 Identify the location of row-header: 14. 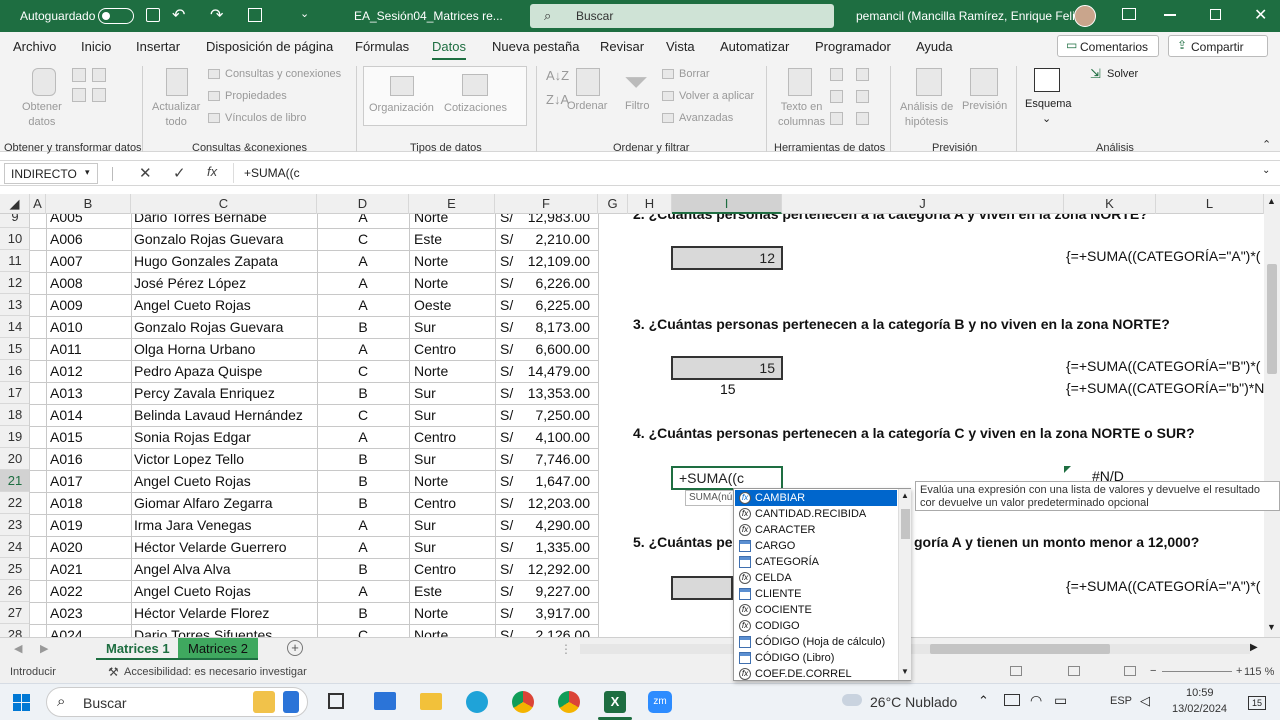
(14, 327).